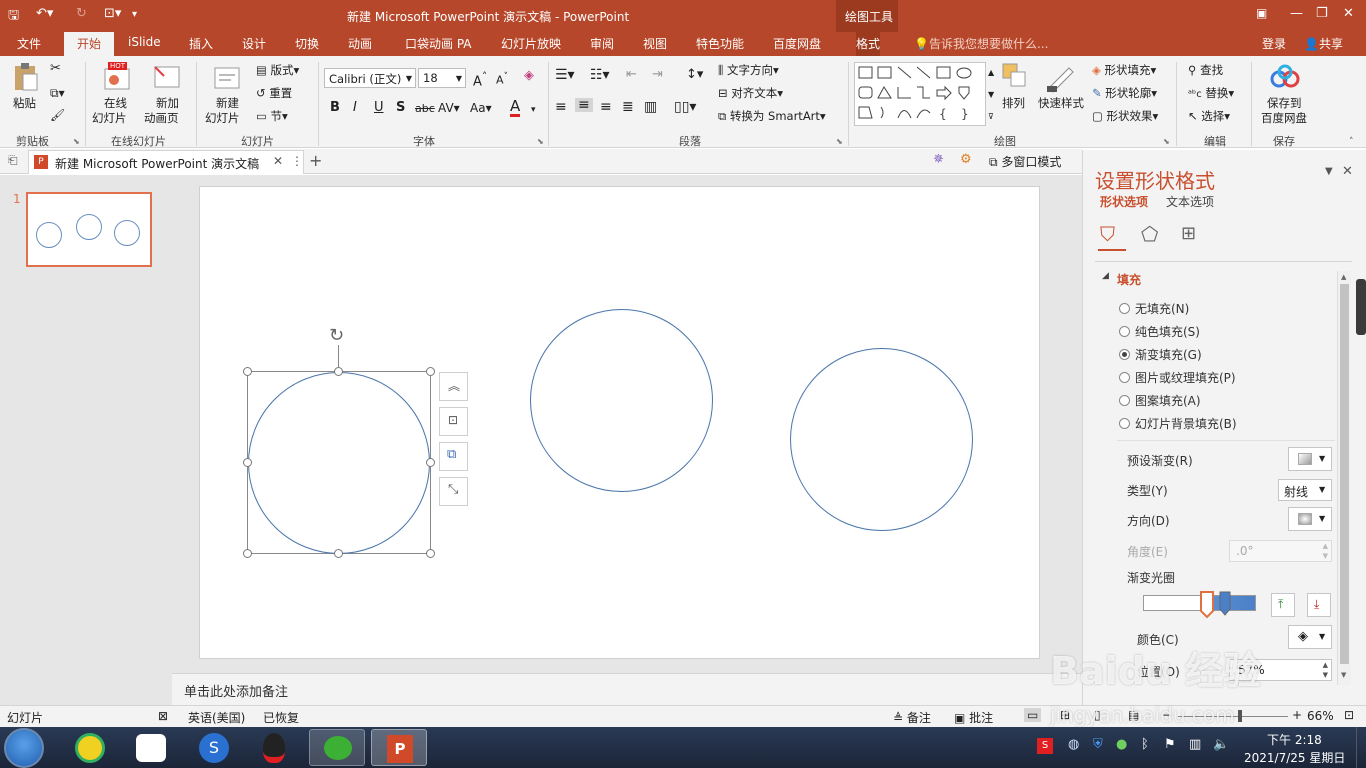 This screenshot has width=1366, height=768. Describe the element at coordinates (1211, 94) in the screenshot. I see `replace-button: ᵃᵇc 替换▾` at that location.